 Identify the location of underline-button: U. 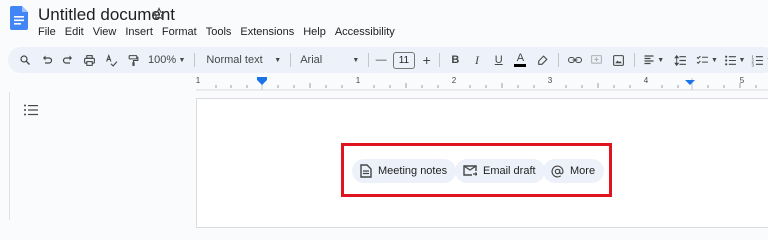
(499, 60).